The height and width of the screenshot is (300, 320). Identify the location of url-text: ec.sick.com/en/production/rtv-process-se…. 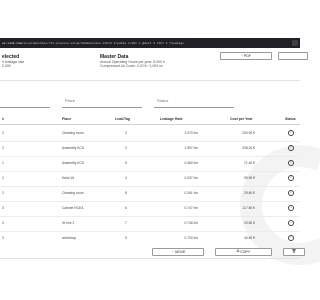
(92, 43).